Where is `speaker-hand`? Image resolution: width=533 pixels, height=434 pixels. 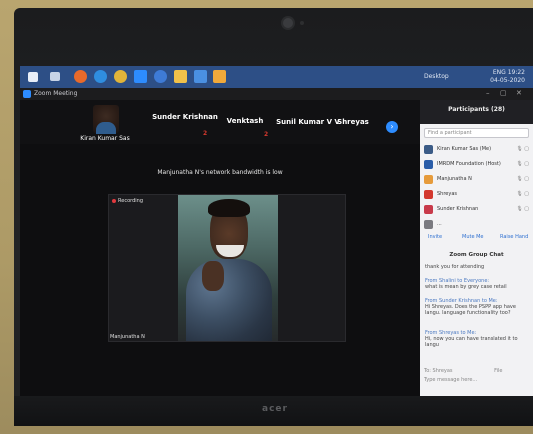 speaker-hand is located at coordinates (213, 276).